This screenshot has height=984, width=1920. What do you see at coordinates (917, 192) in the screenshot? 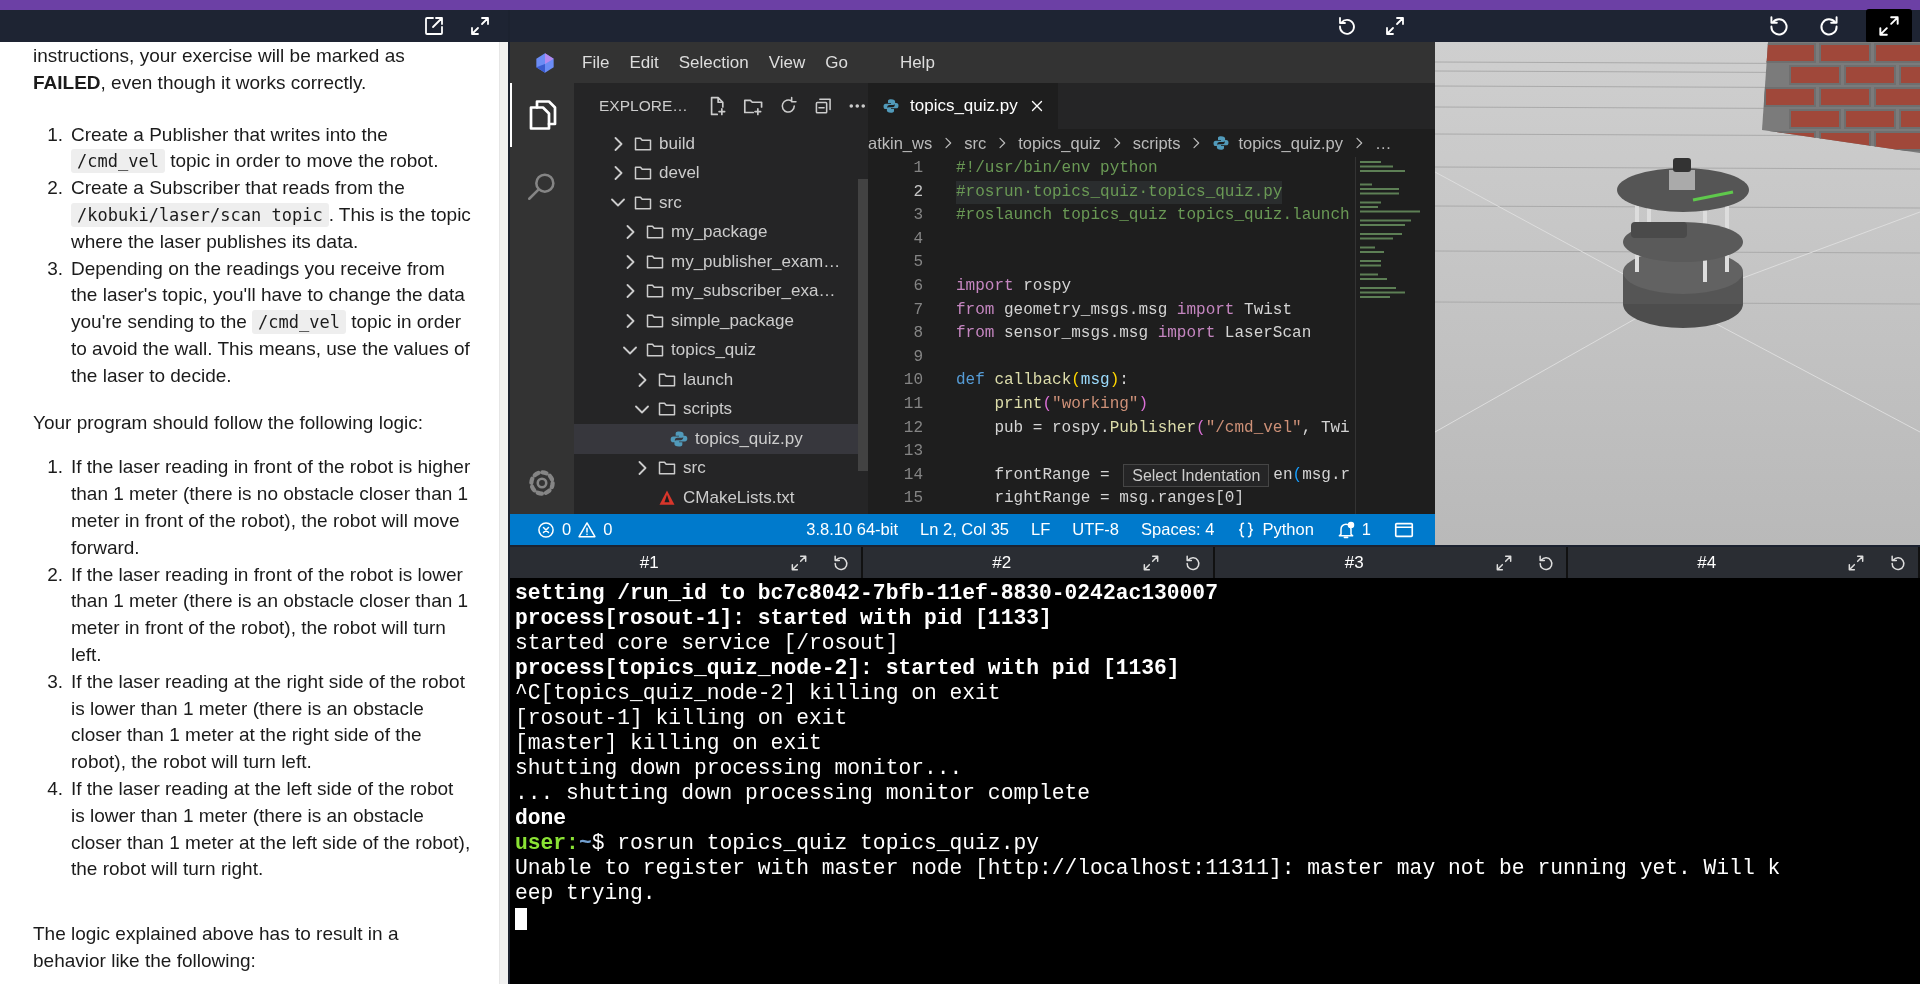
I see `line-number: 2` at bounding box center [917, 192].